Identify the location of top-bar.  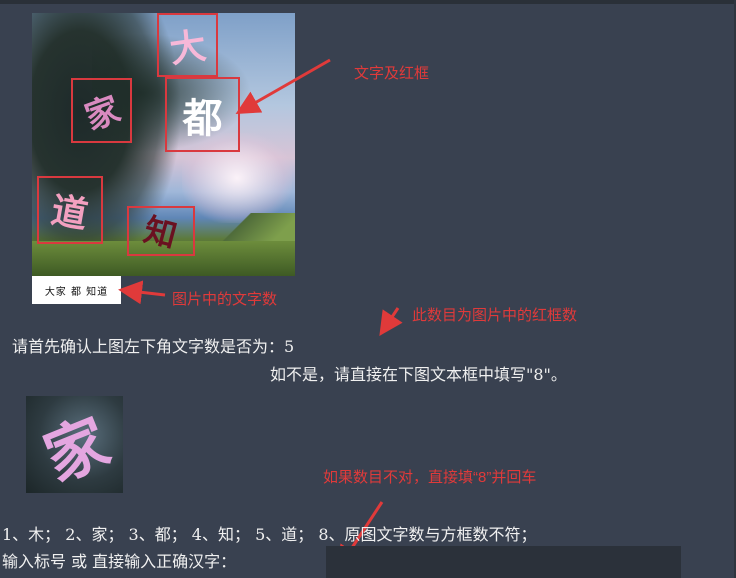
(368, 2).